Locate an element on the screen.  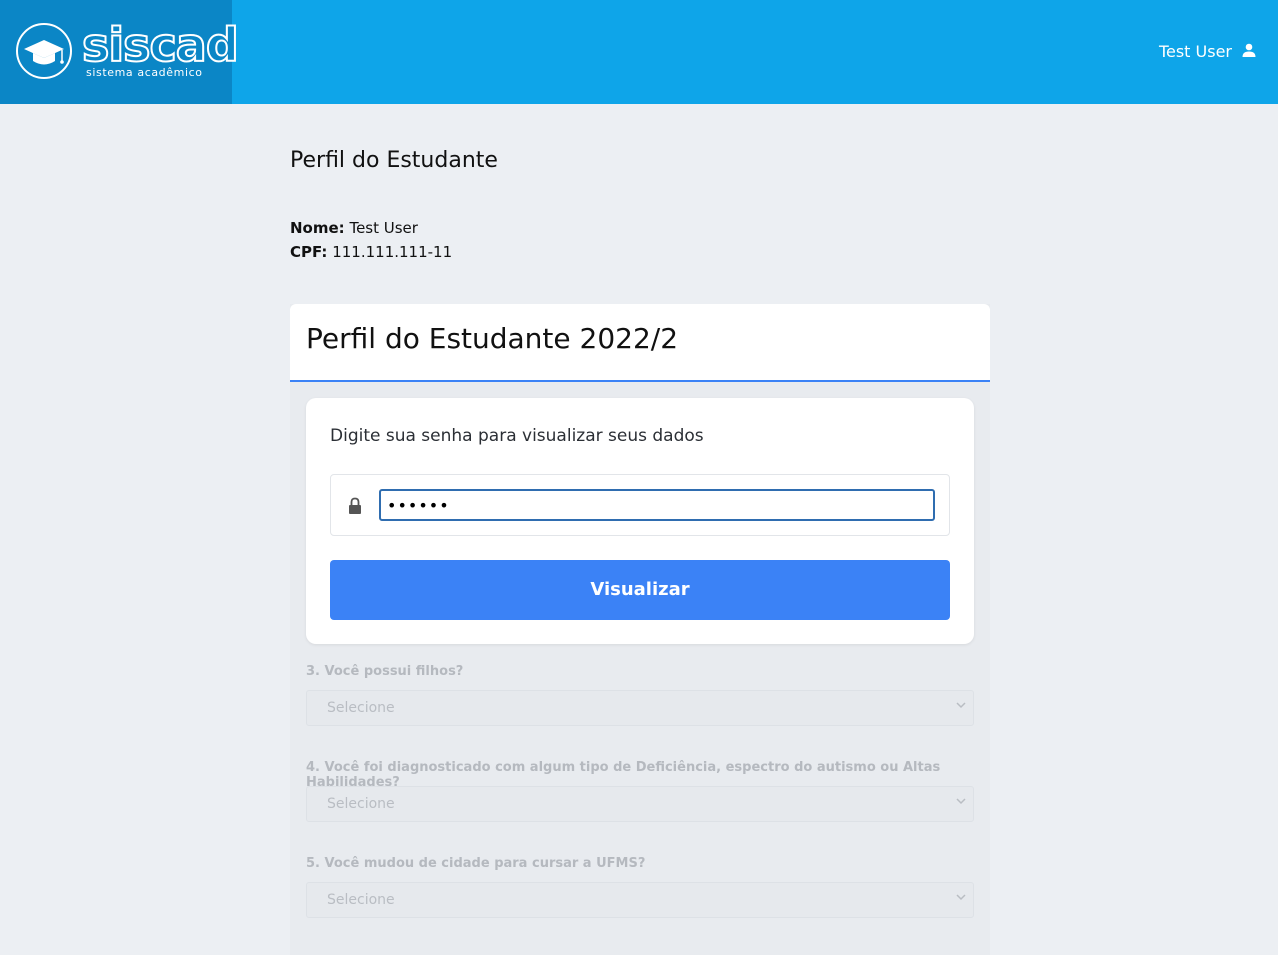
panel-header: Perfil do Estudante 2022/2 is located at coordinates (640, 343).